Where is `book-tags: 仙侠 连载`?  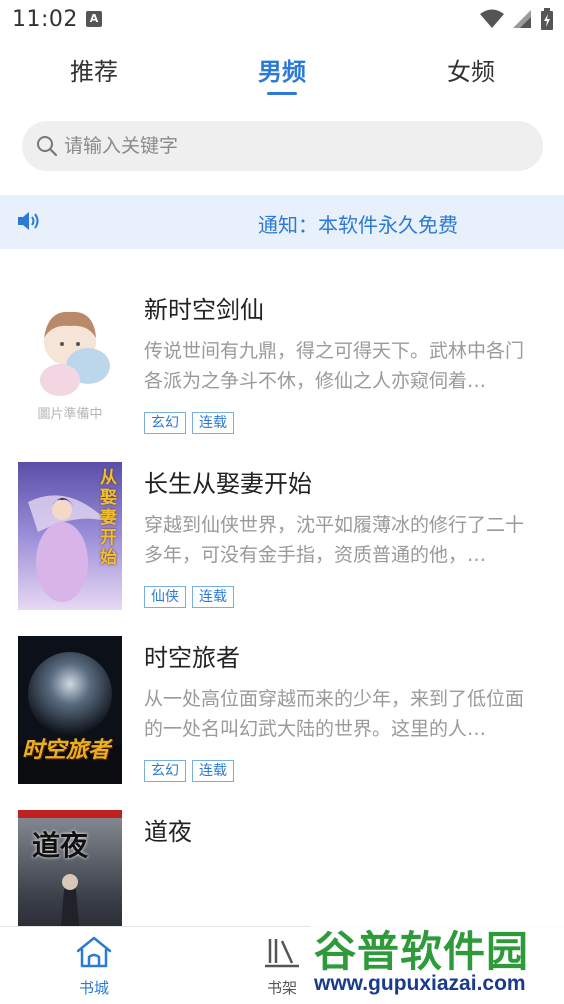 book-tags: 仙侠 连载 is located at coordinates (189, 597).